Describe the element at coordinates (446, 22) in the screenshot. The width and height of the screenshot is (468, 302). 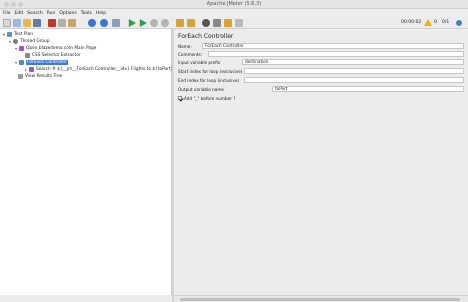
I see `active-threads: 0/1` at that location.